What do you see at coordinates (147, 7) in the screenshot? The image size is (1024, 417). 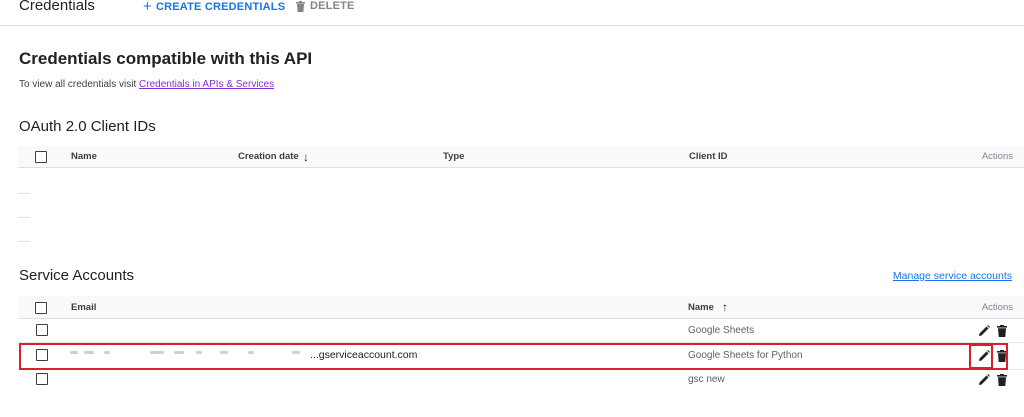 I see `plus-icon: +` at bounding box center [147, 7].